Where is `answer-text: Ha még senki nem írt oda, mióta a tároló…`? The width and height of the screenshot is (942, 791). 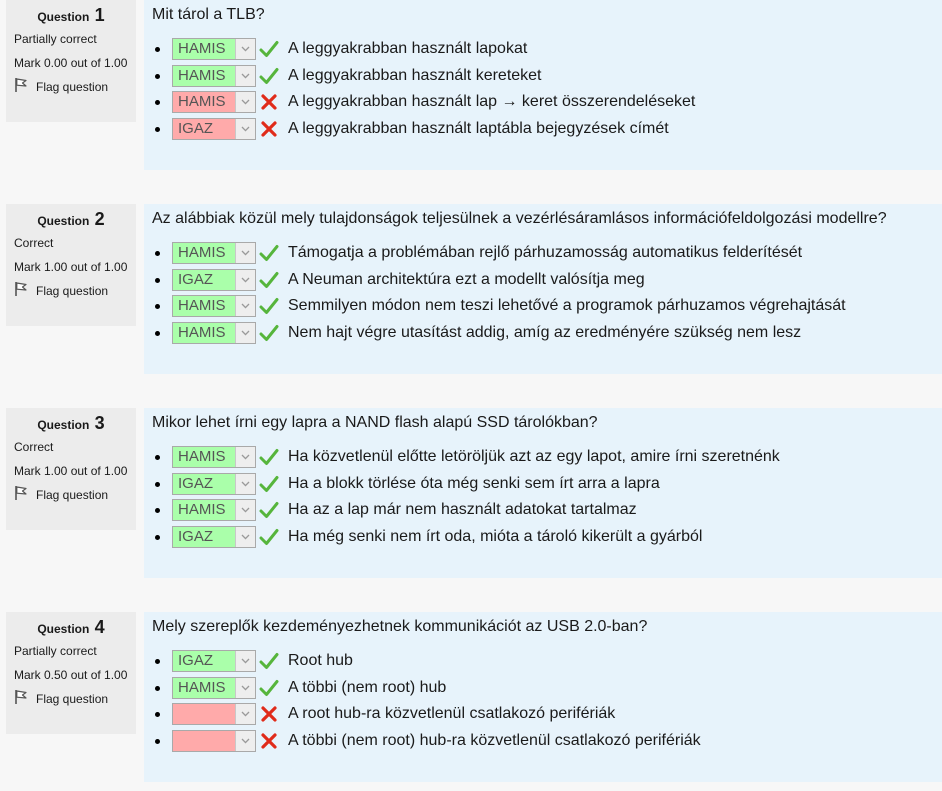 answer-text: Ha még senki nem írt oda, mióta a tároló… is located at coordinates (495, 537).